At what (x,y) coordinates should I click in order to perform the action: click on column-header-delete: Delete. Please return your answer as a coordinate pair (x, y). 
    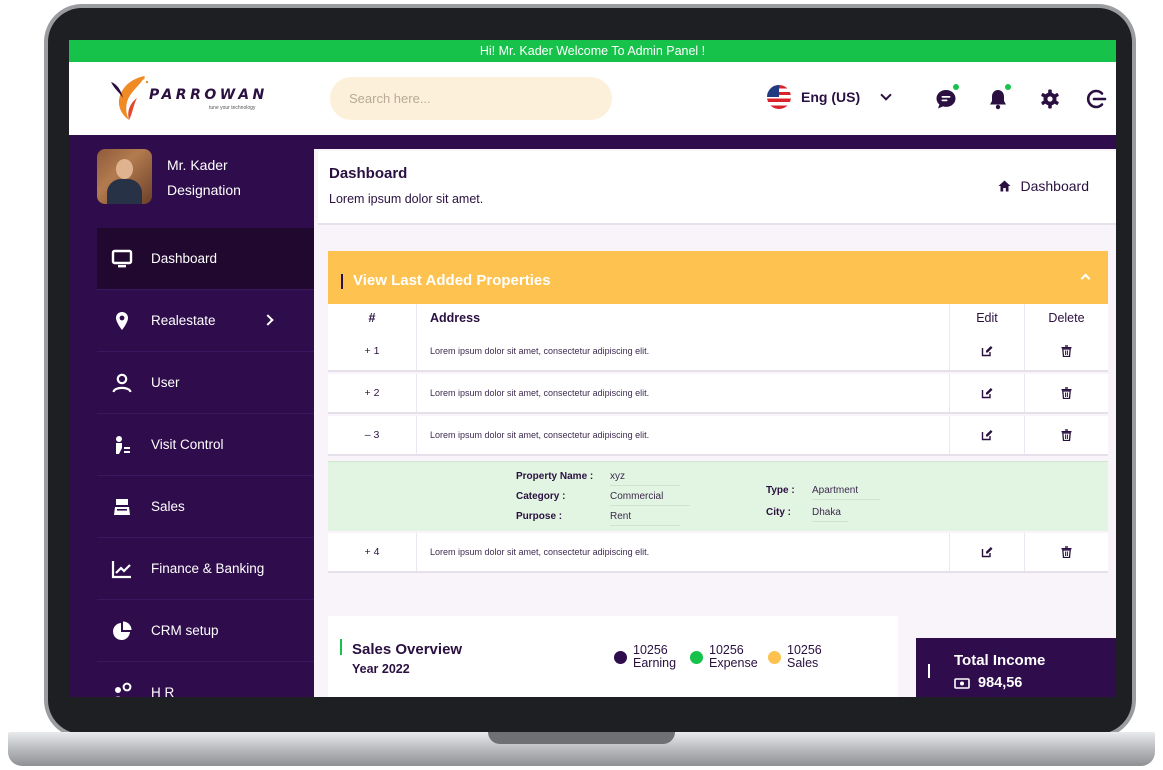
    Looking at the image, I should click on (1066, 318).